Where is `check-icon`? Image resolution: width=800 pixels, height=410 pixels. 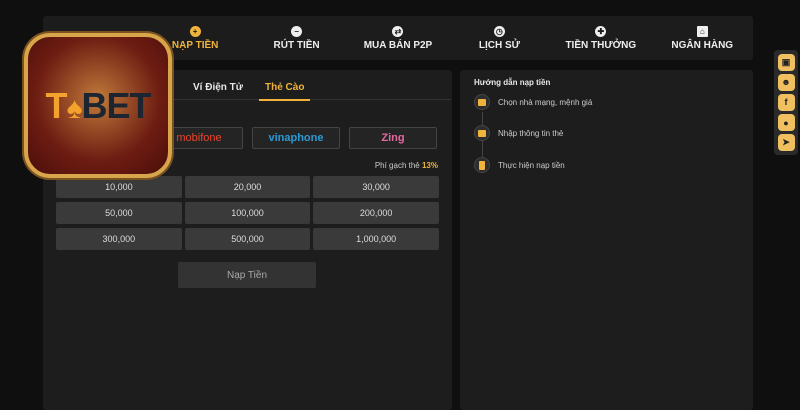
check-icon is located at coordinates (482, 102).